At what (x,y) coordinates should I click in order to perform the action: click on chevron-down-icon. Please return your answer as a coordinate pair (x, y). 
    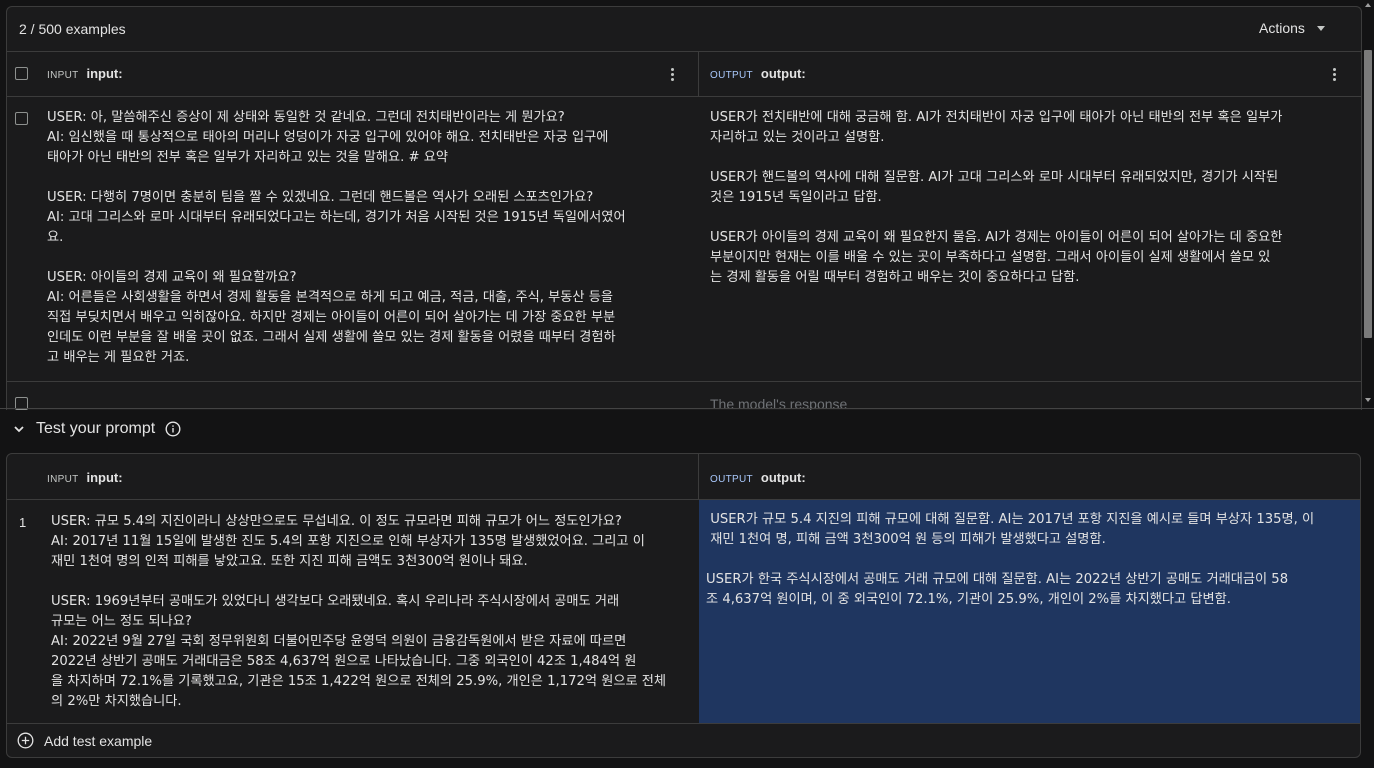
    Looking at the image, I should click on (19, 429).